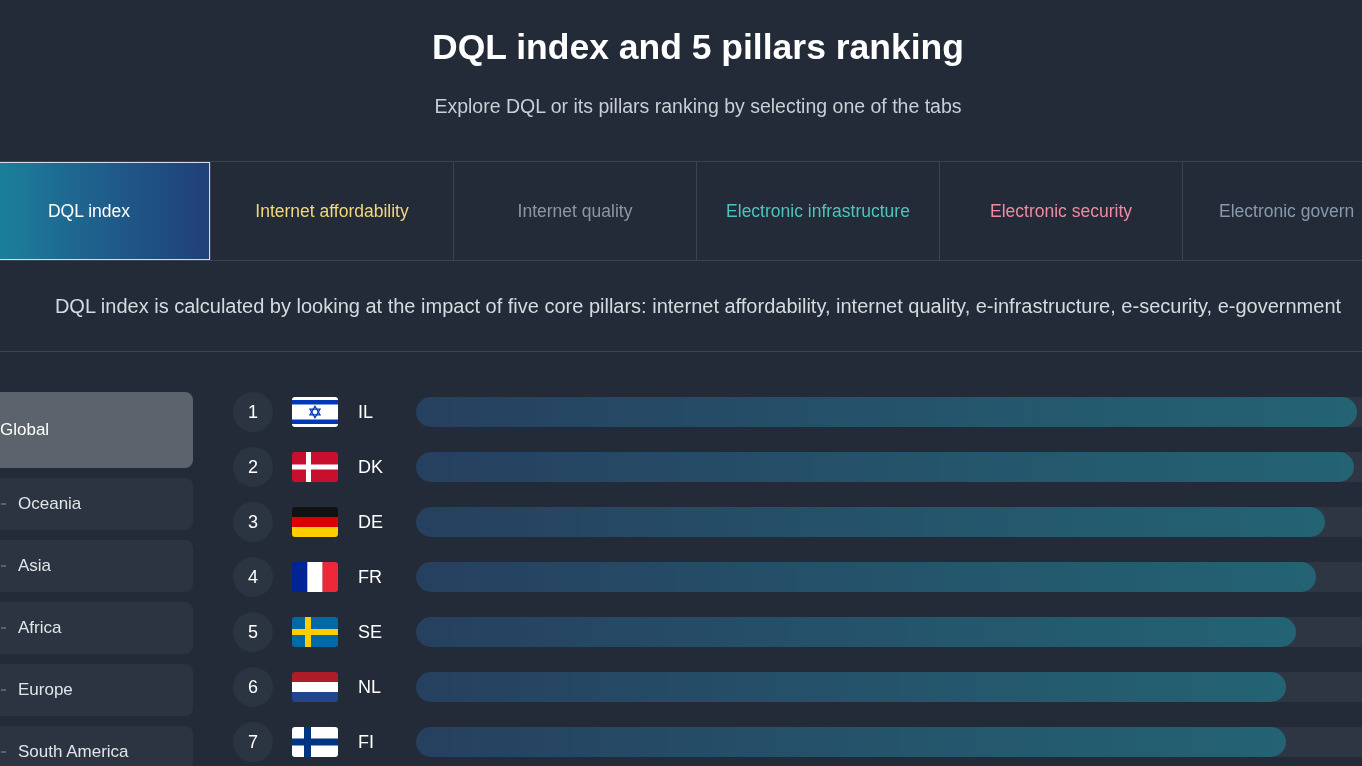 Image resolution: width=1362 pixels, height=766 pixels. I want to click on country-code: FR, so click(370, 577).